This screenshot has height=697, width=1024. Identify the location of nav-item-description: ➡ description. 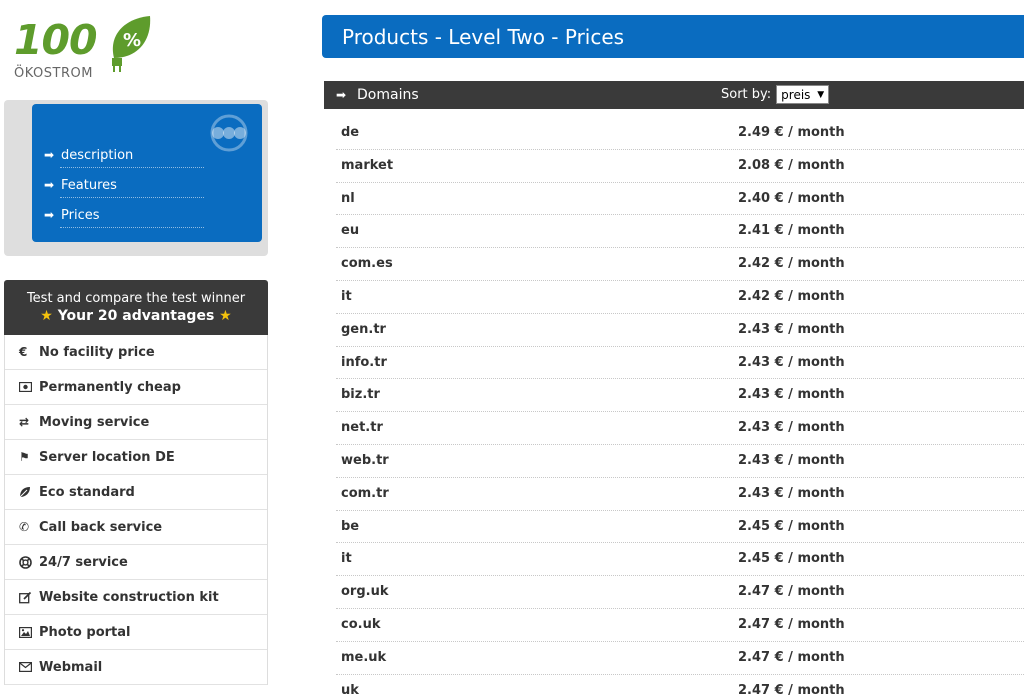
(124, 155).